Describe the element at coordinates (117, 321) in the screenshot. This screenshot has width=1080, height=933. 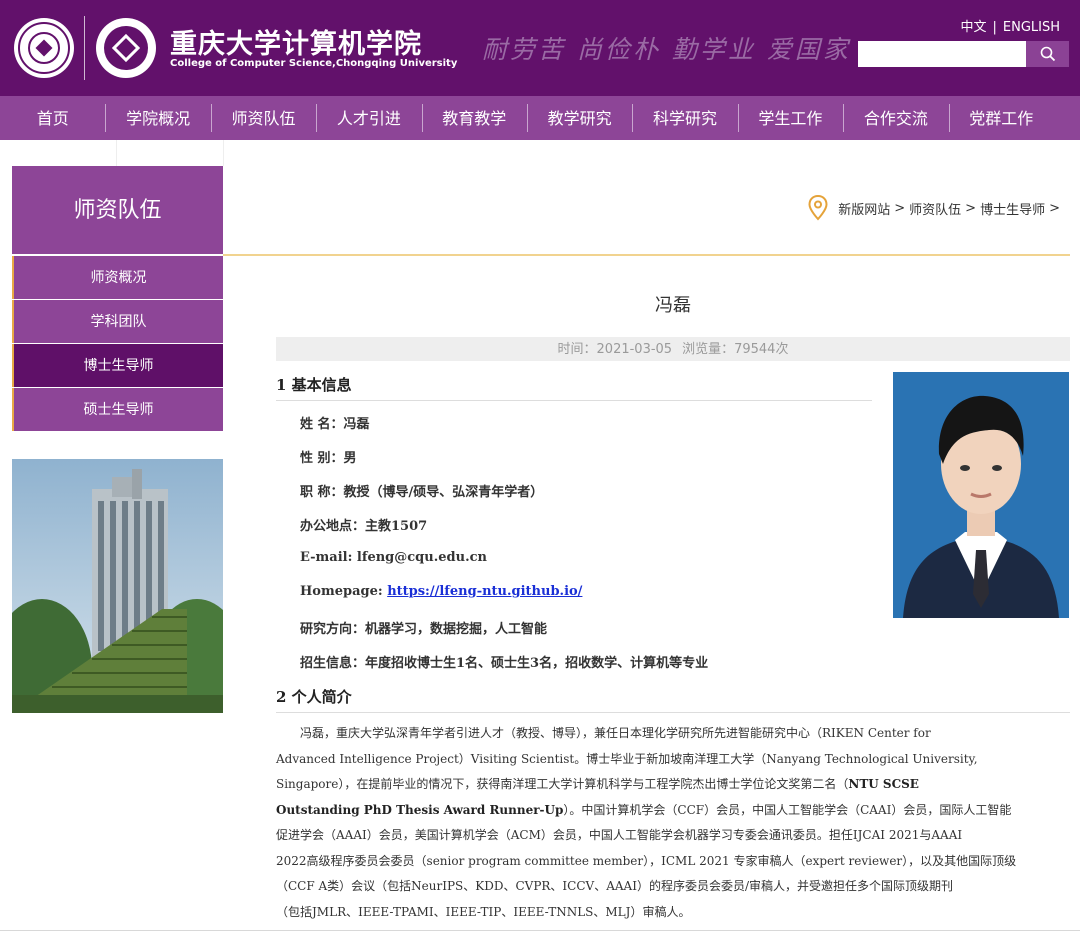
I see `sidebar-item-discipline-teams: 学科团队` at that location.